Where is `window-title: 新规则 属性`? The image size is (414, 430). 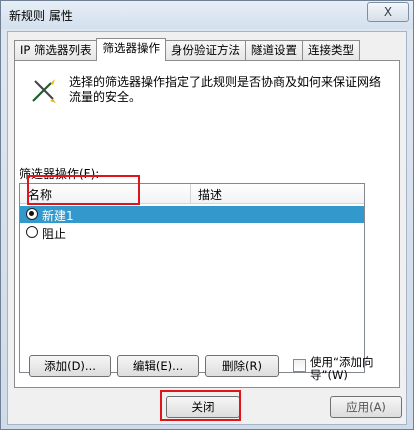 window-title: 新规则 属性 is located at coordinates (41, 16).